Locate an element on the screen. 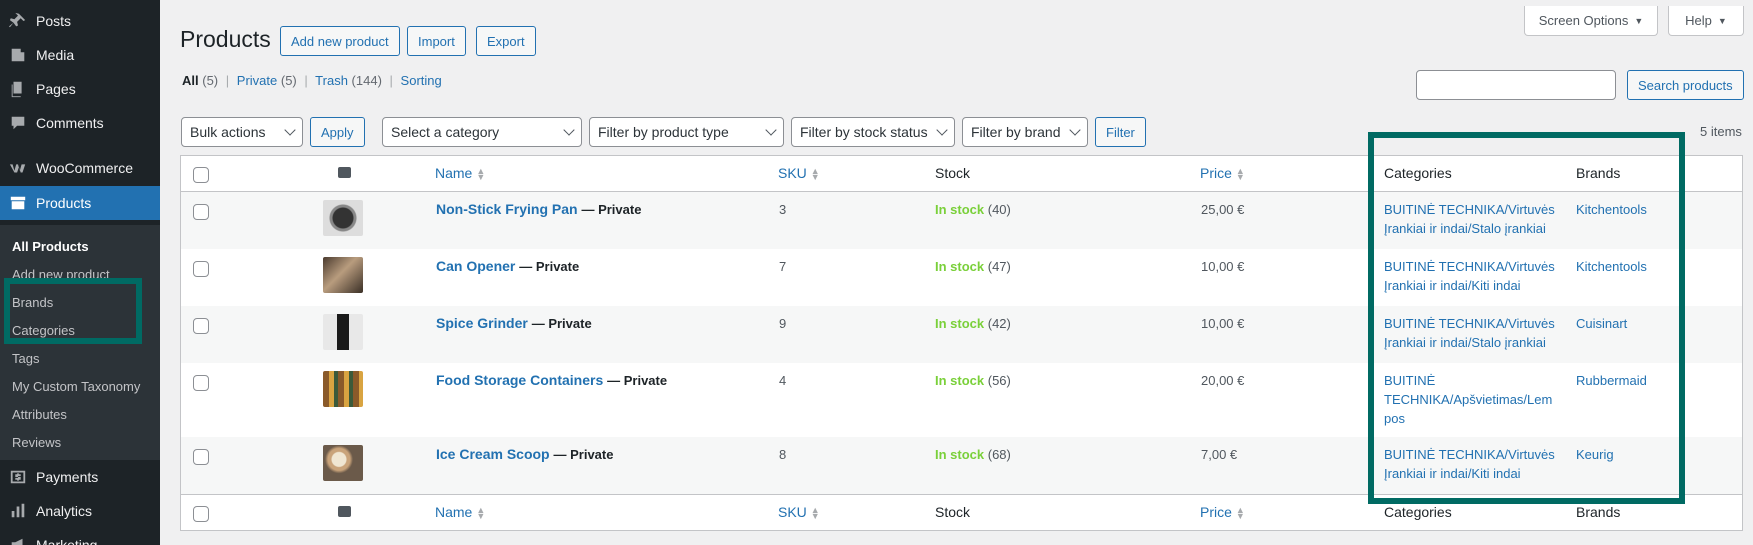  view-private-count: (5) is located at coordinates (288, 80).